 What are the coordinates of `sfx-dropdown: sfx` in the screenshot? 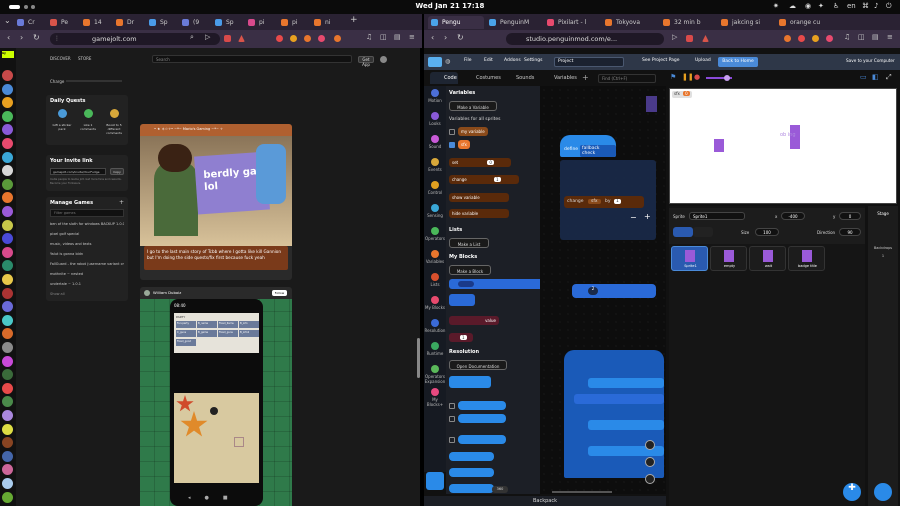 It's located at (594, 201).